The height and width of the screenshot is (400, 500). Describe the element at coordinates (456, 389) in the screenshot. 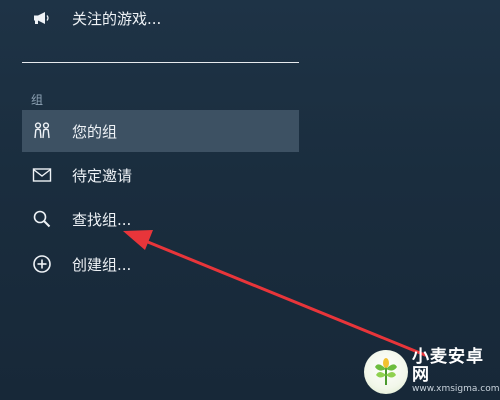

I see `watermark-url: www.xmsigma.com` at that location.